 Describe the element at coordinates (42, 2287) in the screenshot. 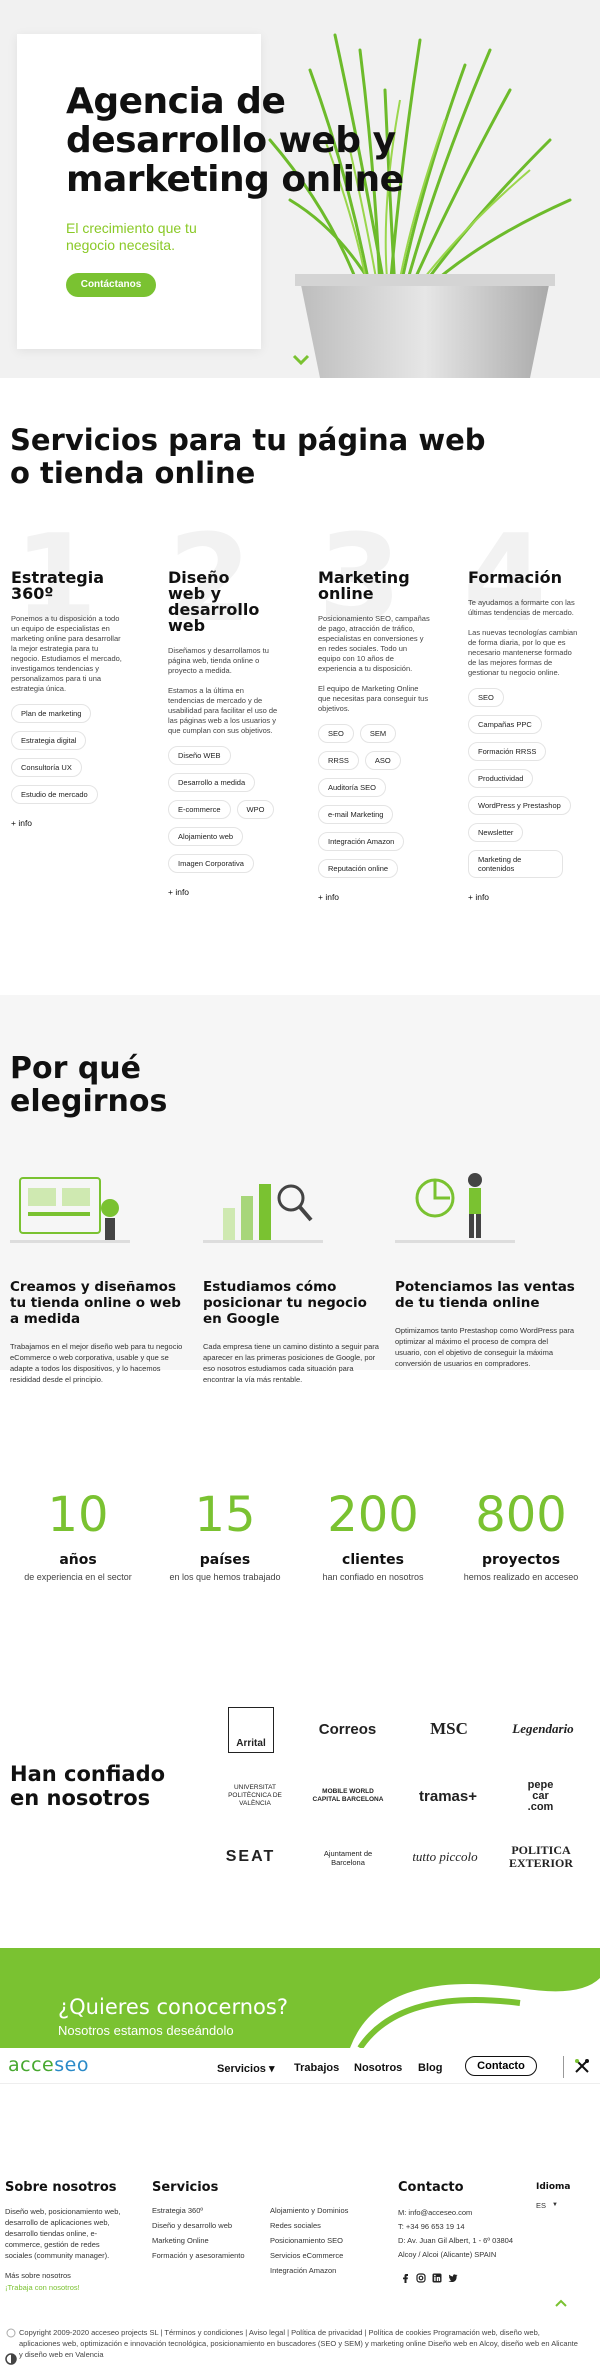

I see `footer-jobs-link: ¡Trabaja con nosotros!` at that location.